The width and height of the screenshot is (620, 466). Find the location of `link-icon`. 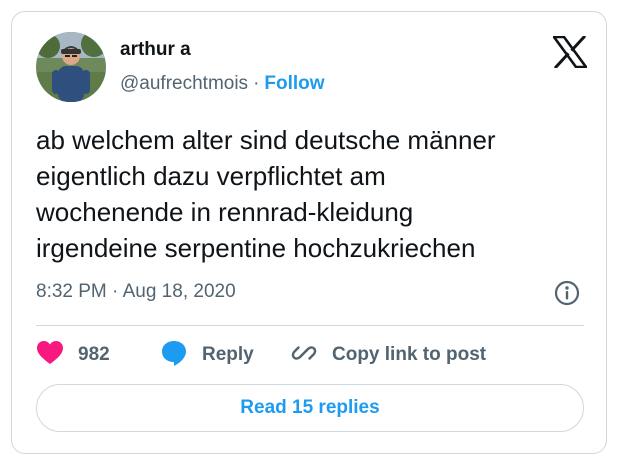

link-icon is located at coordinates (304, 355).